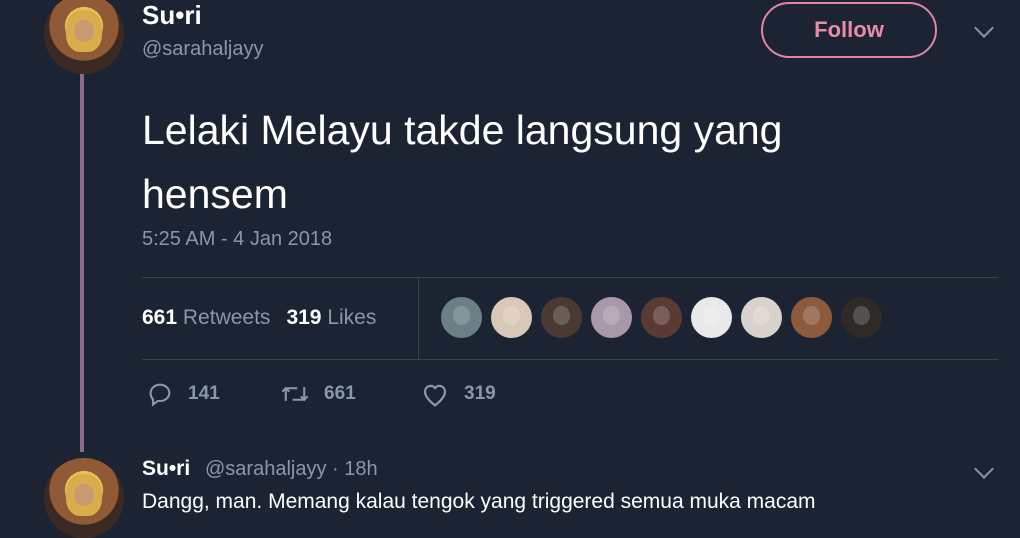  What do you see at coordinates (160, 395) in the screenshot?
I see `reply-icon` at bounding box center [160, 395].